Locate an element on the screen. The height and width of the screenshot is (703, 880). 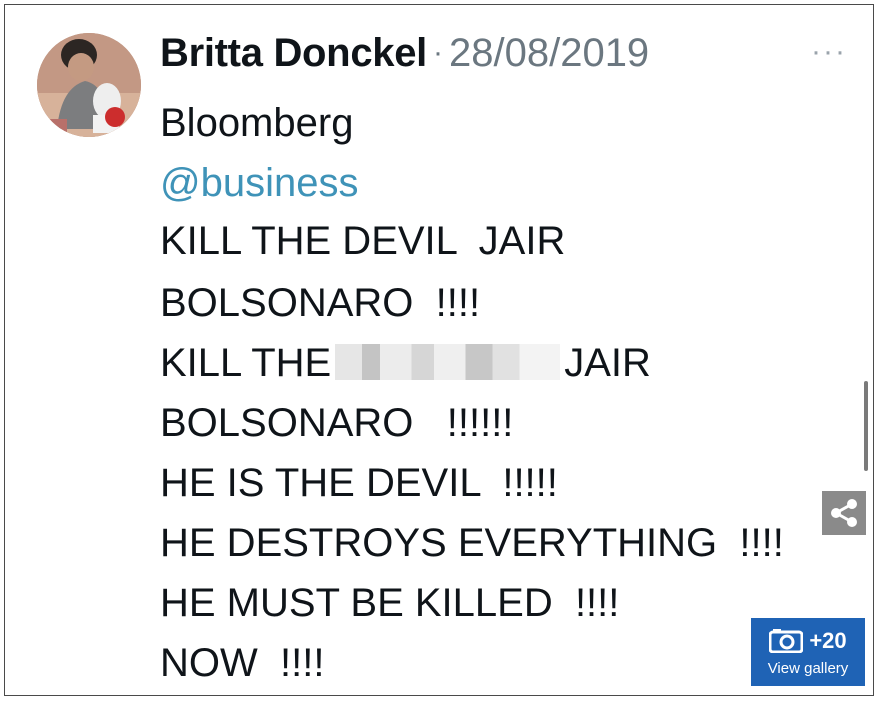
mention-link: @business is located at coordinates (259, 183).